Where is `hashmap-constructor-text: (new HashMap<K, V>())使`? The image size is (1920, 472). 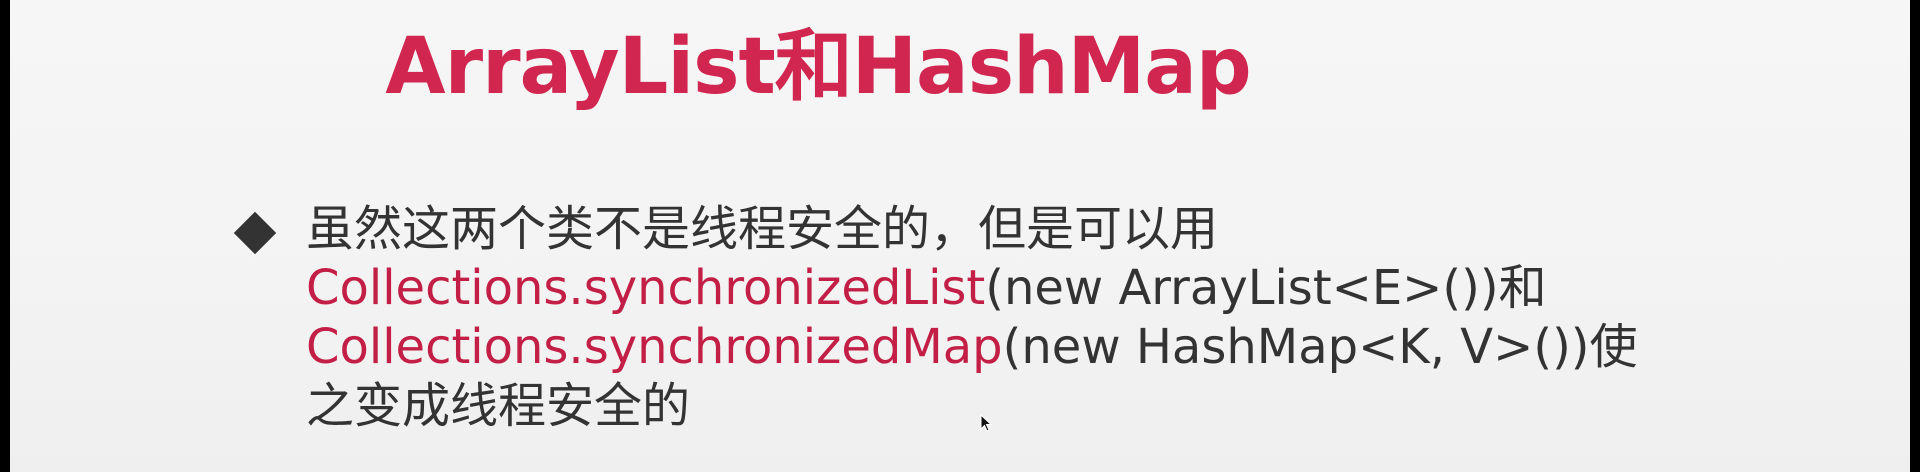 hashmap-constructor-text: (new HashMap<K, V>())使 is located at coordinates (1320, 347).